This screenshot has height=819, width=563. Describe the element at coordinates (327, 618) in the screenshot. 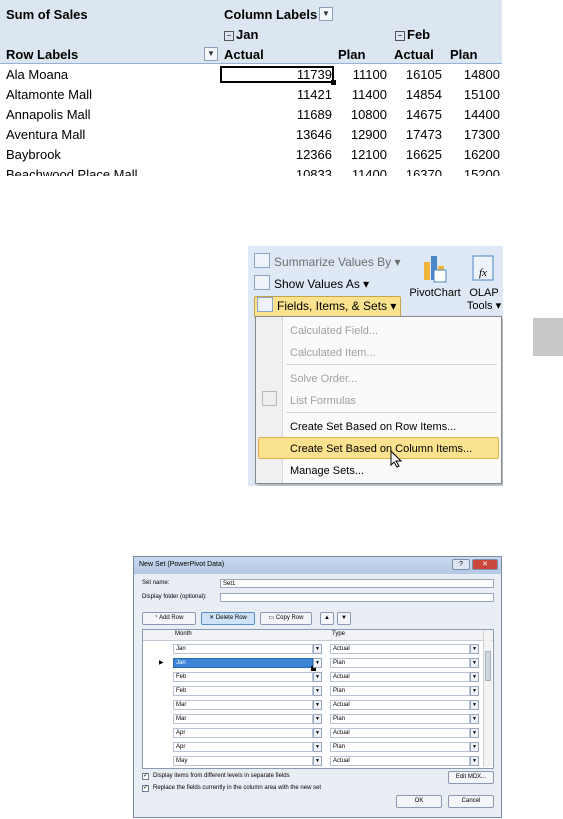

I see `move-up-button: ▲` at that location.